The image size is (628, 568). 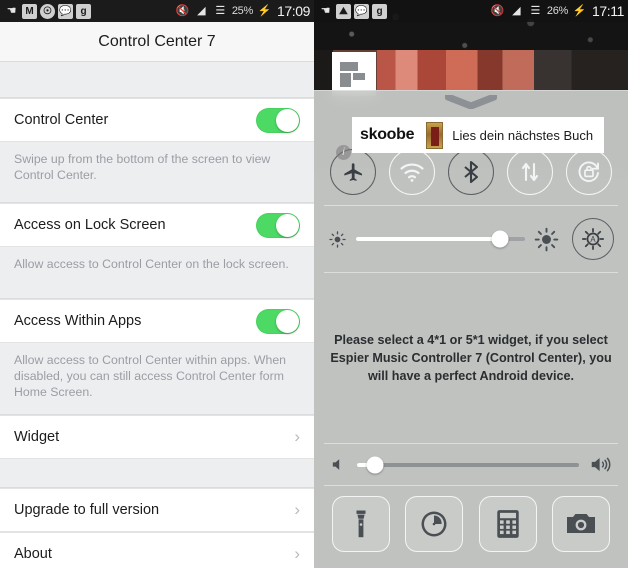 I want to click on bluetooth-icon, so click(x=471, y=172).